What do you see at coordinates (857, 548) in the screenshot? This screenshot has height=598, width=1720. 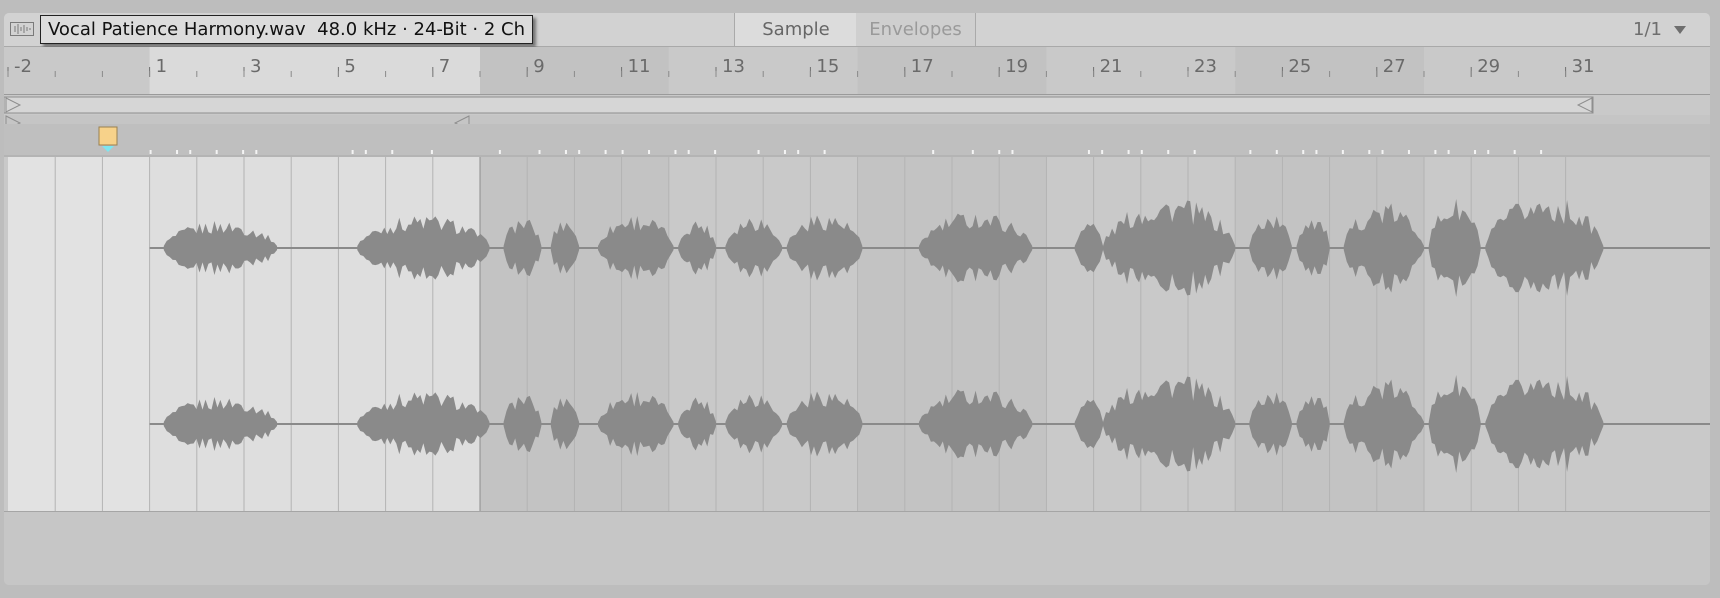 I see `clip-footer` at bounding box center [857, 548].